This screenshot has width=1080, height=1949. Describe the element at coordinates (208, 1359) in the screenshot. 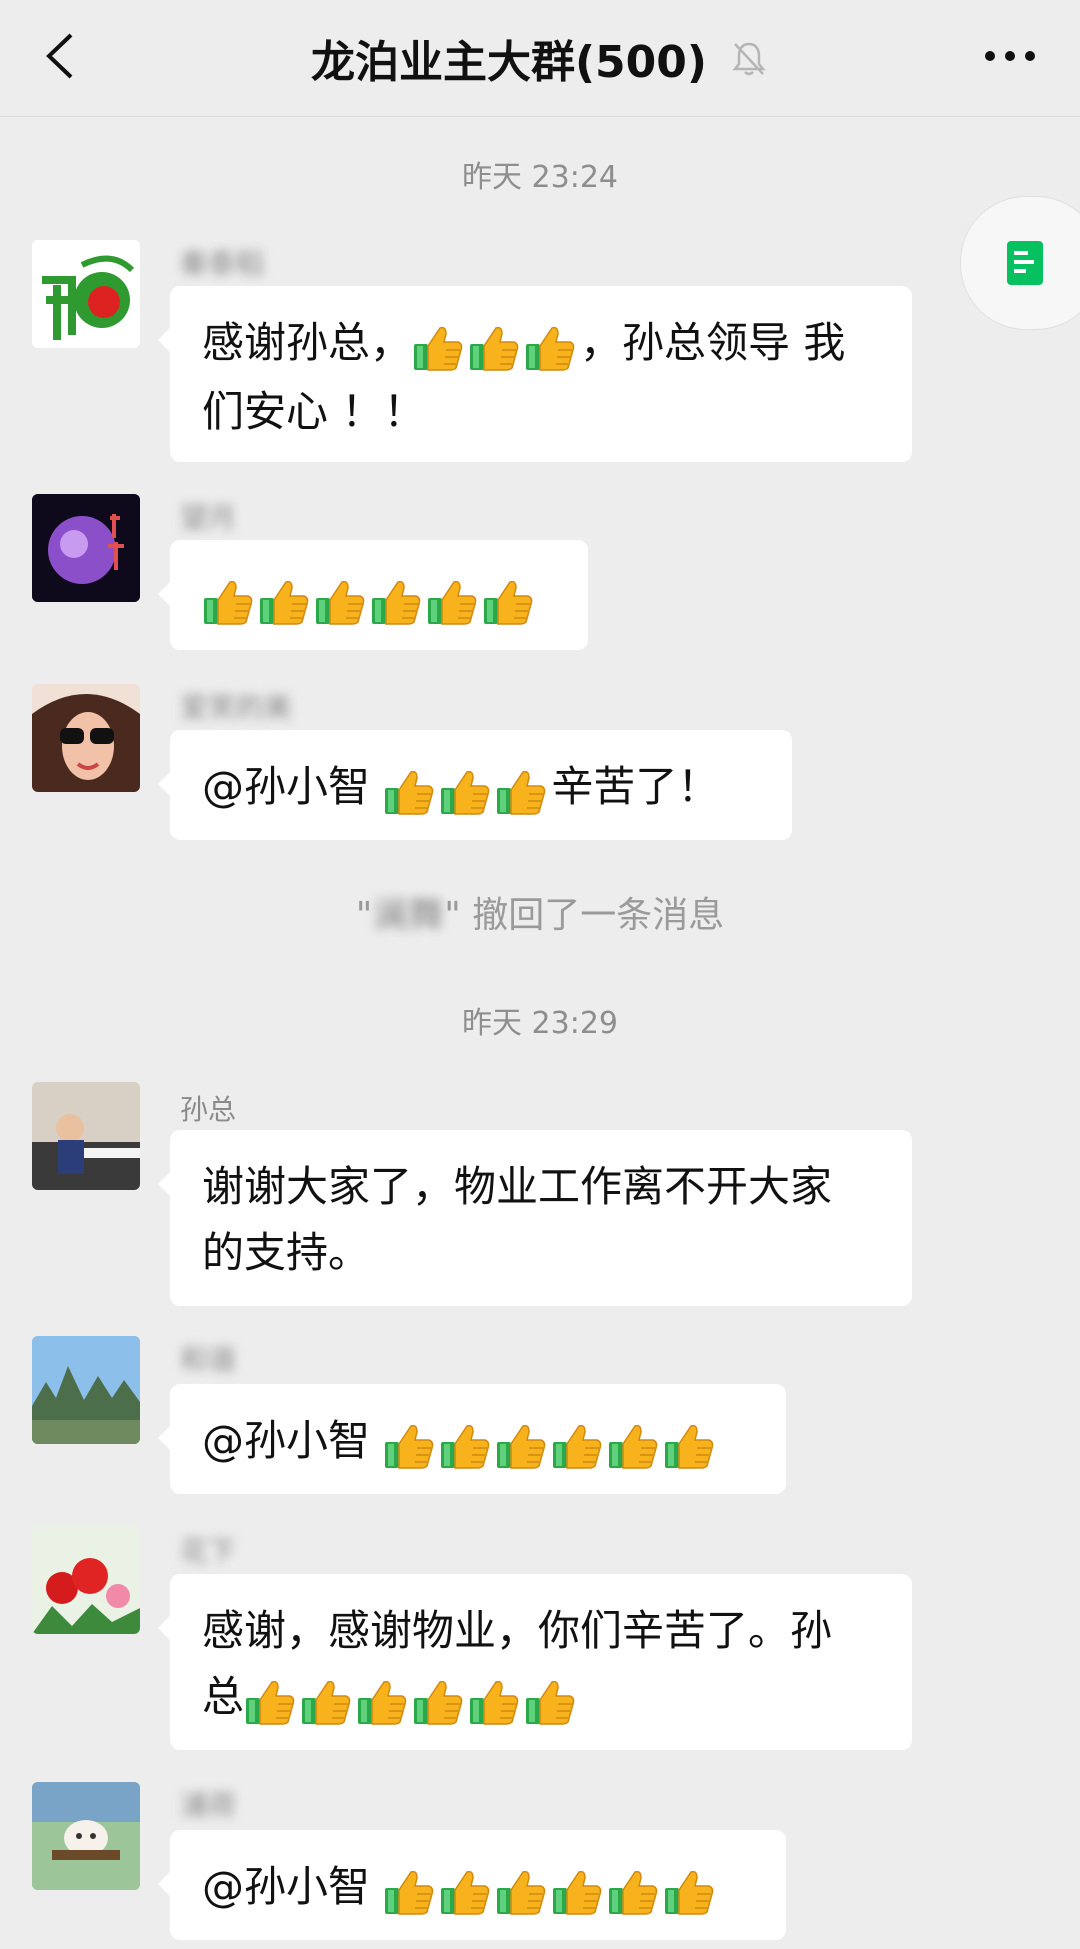

I see `sender-name: 和谐` at that location.